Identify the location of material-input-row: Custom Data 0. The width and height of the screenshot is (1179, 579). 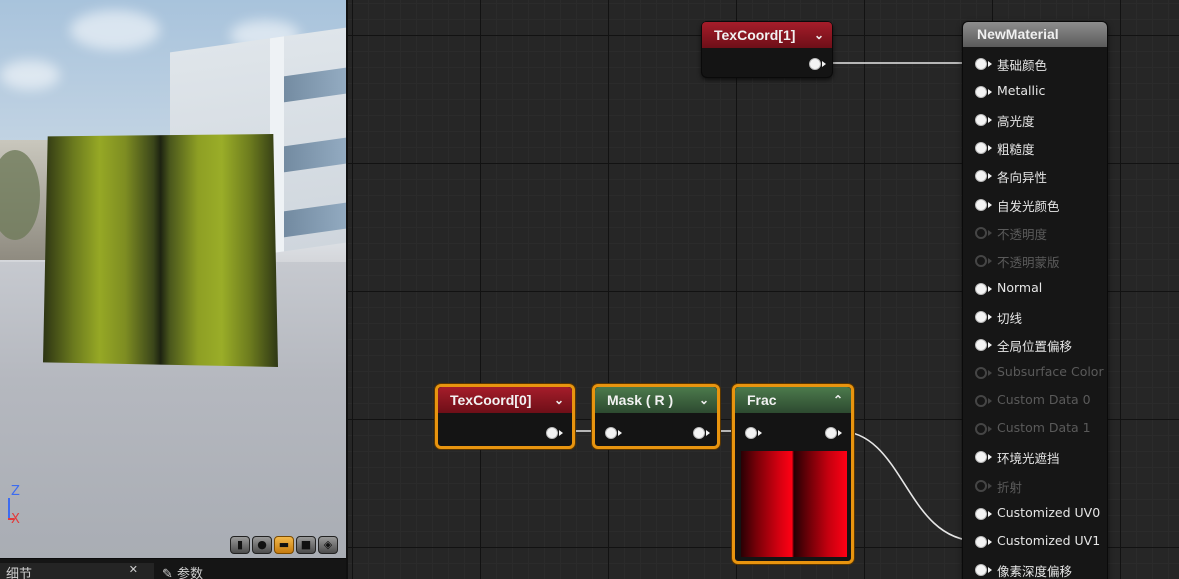
(1041, 401).